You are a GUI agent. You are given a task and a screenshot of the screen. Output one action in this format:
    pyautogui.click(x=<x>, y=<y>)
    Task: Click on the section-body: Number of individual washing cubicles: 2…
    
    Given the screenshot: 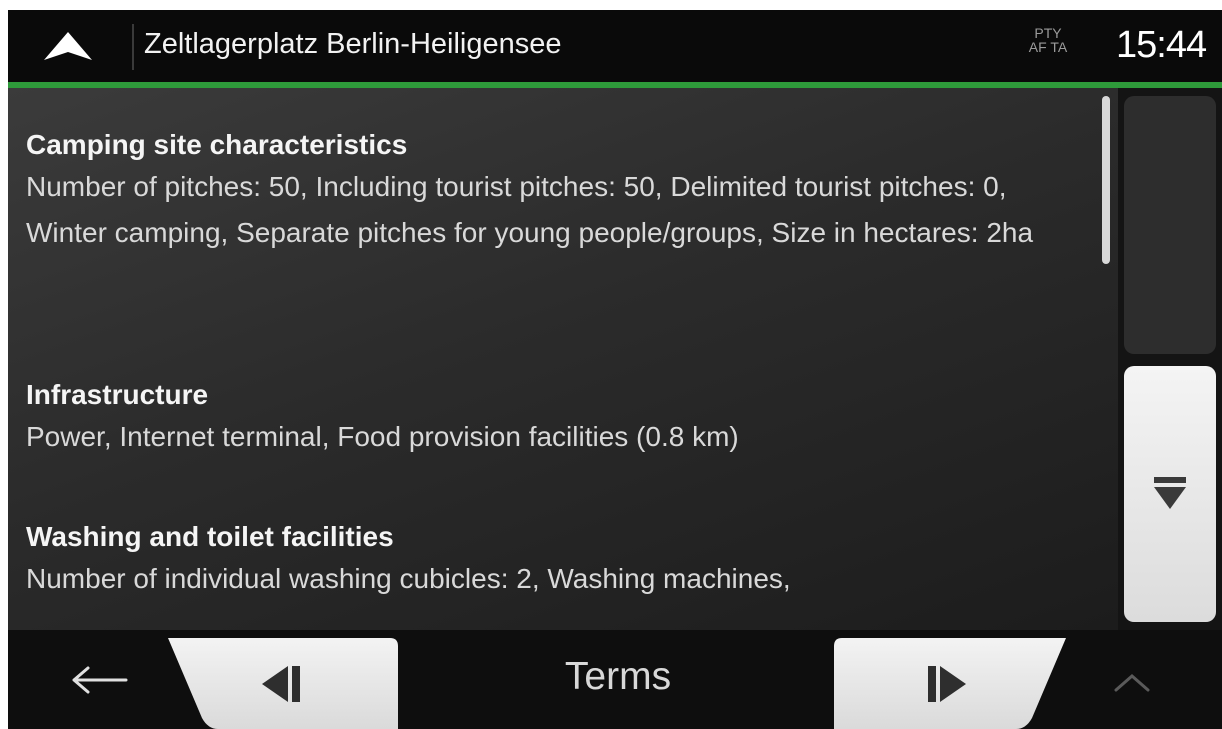 What is the action you would take?
    pyautogui.click(x=408, y=578)
    